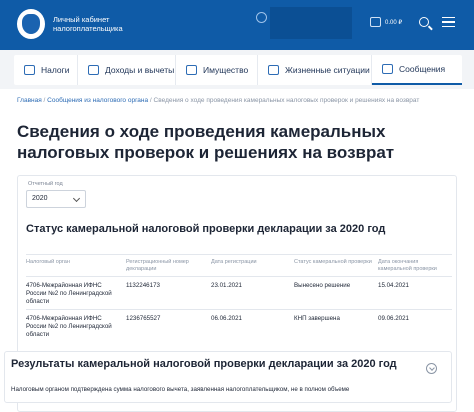  What do you see at coordinates (143, 318) in the screenshot?
I see `cell-reg-number: 1236765527` at bounding box center [143, 318].